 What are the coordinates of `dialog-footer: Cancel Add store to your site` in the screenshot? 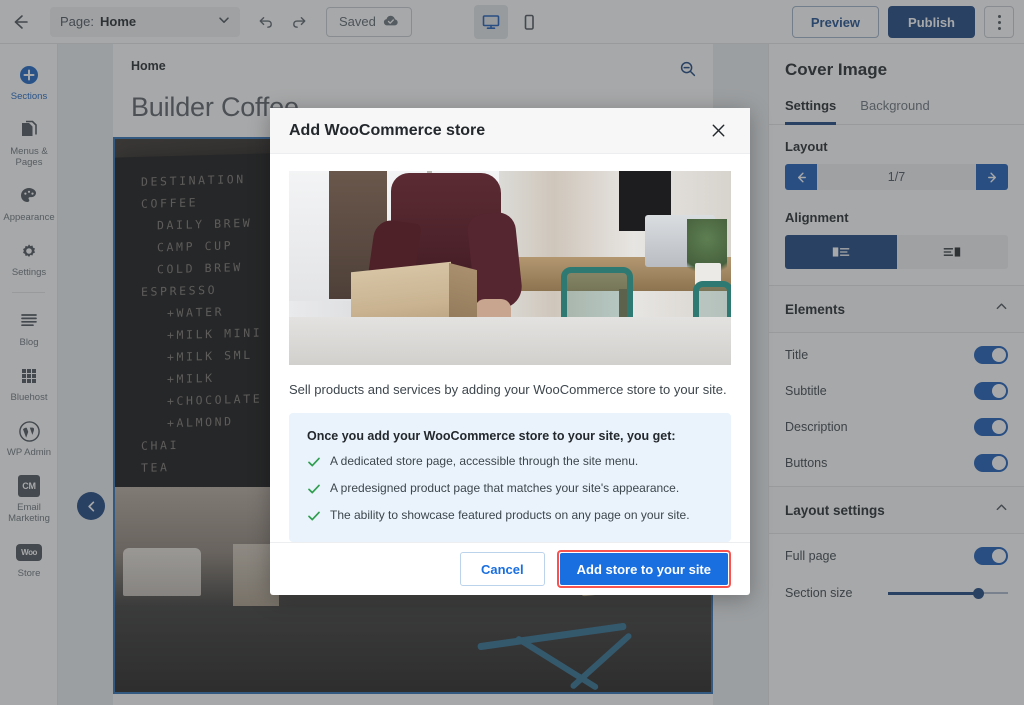 It's located at (510, 568).